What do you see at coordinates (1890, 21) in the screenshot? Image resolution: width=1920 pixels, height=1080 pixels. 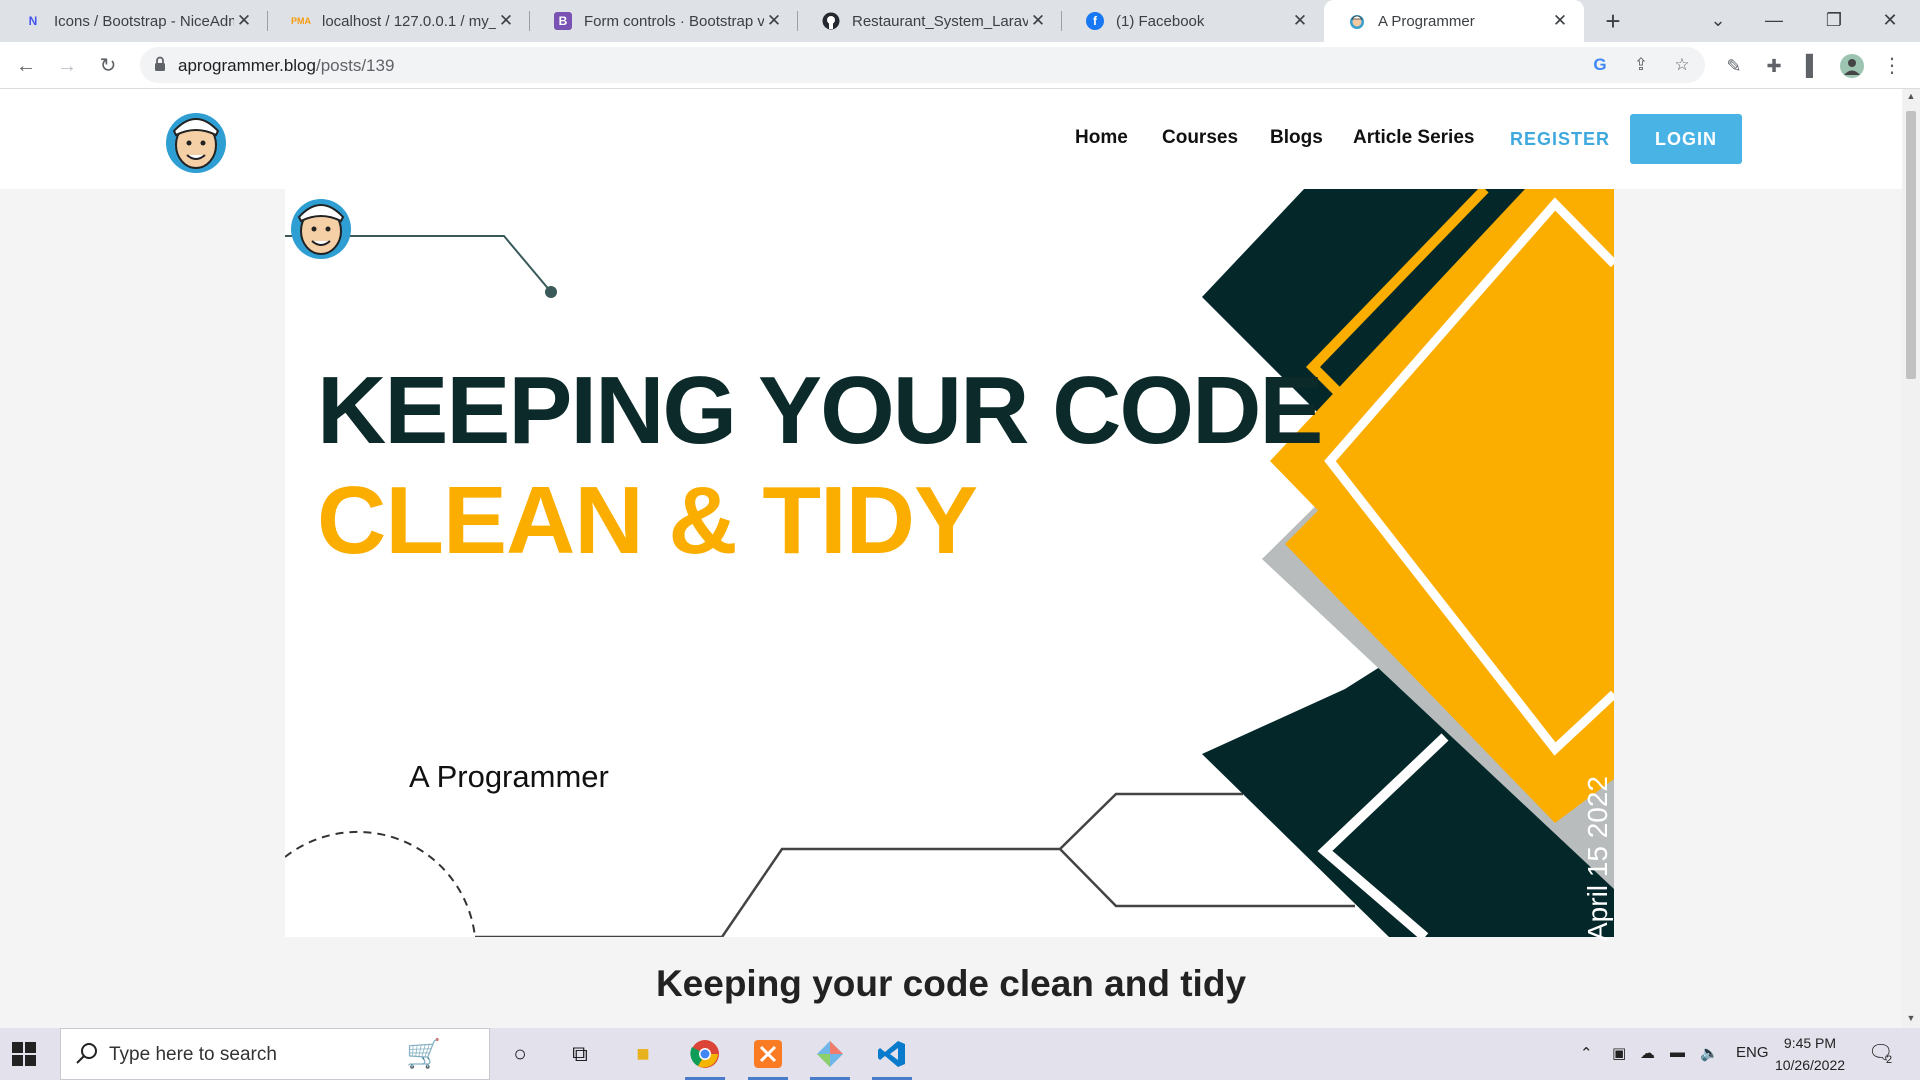 I see `close-window-icon: ✕` at bounding box center [1890, 21].